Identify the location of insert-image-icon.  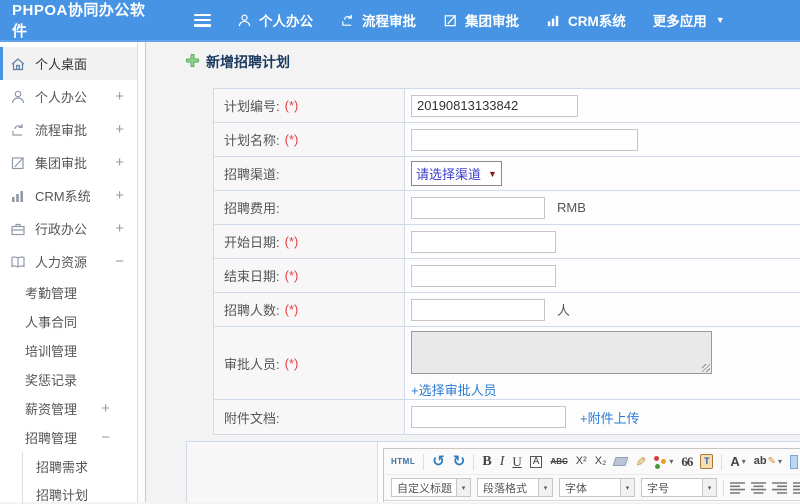
(793, 461).